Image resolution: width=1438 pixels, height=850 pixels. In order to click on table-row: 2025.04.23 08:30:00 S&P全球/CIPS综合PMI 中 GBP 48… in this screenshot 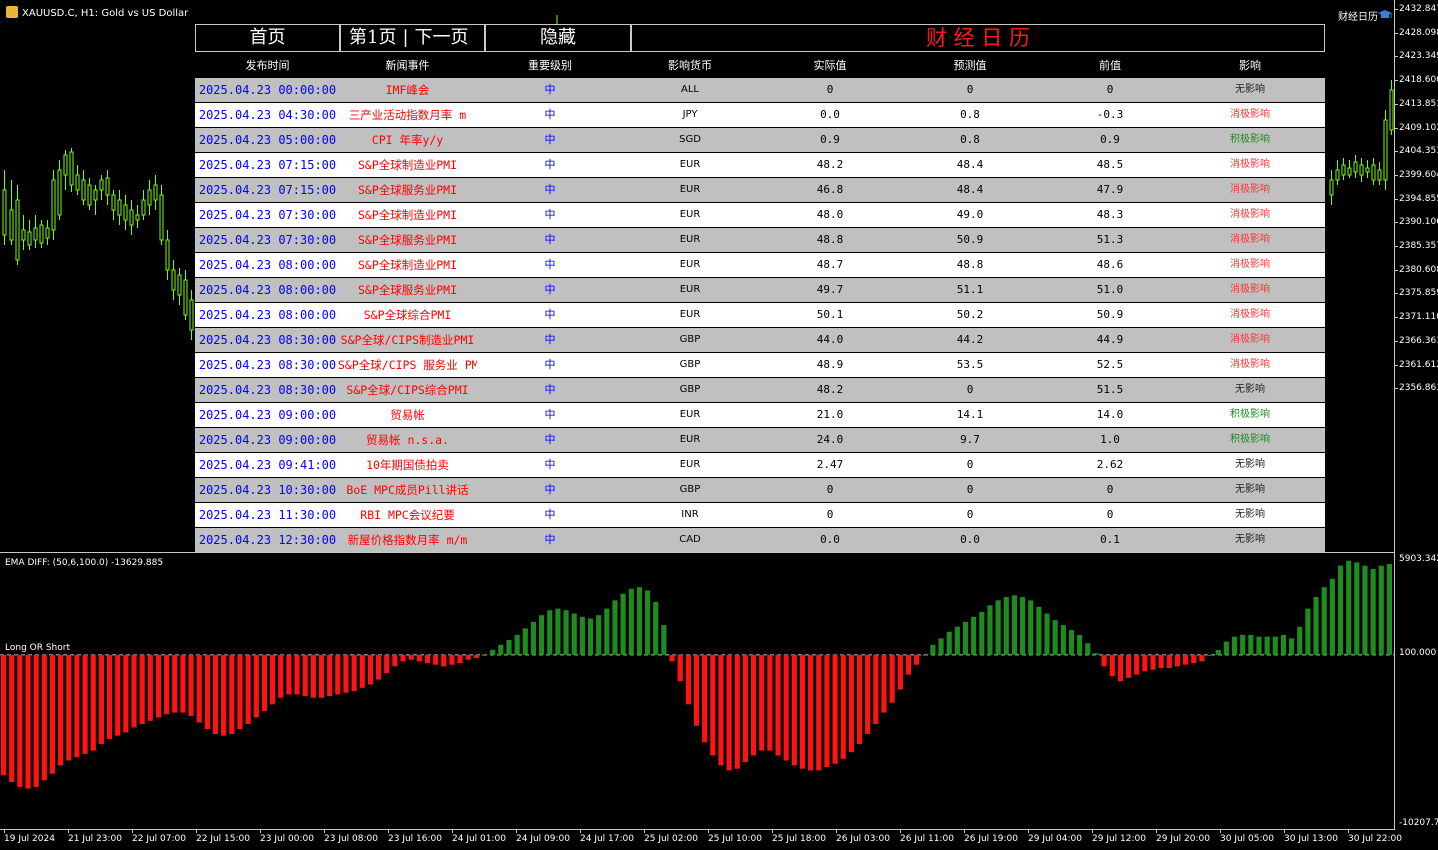, I will do `click(760, 390)`.